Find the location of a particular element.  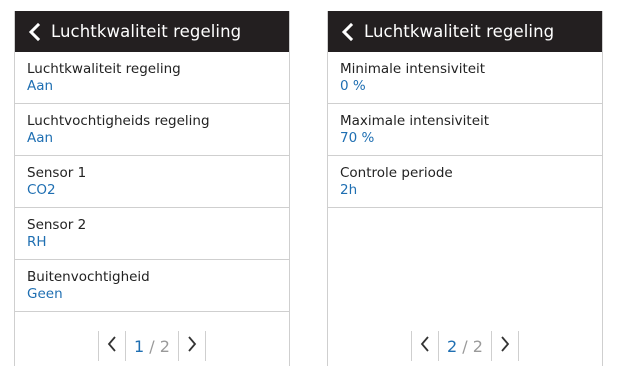

pagination: 2 / 2 is located at coordinates (465, 346).